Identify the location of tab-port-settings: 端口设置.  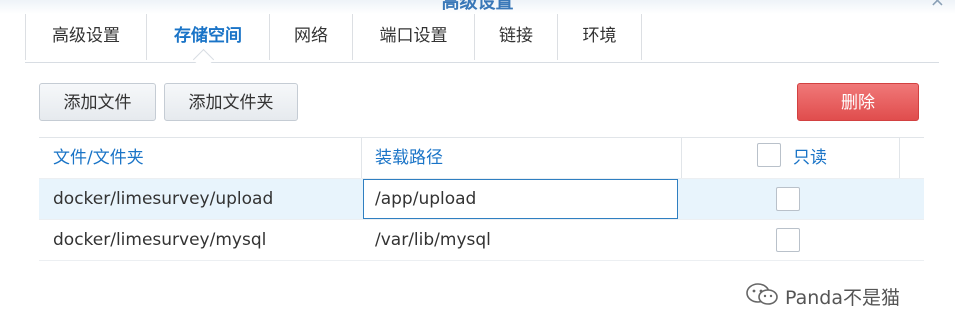
(414, 37).